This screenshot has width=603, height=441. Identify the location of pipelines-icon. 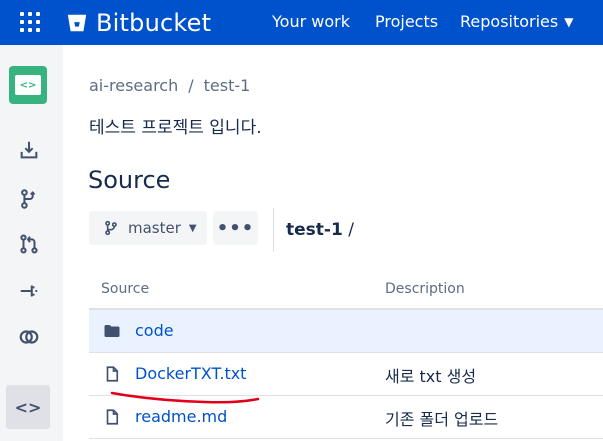
(29, 291).